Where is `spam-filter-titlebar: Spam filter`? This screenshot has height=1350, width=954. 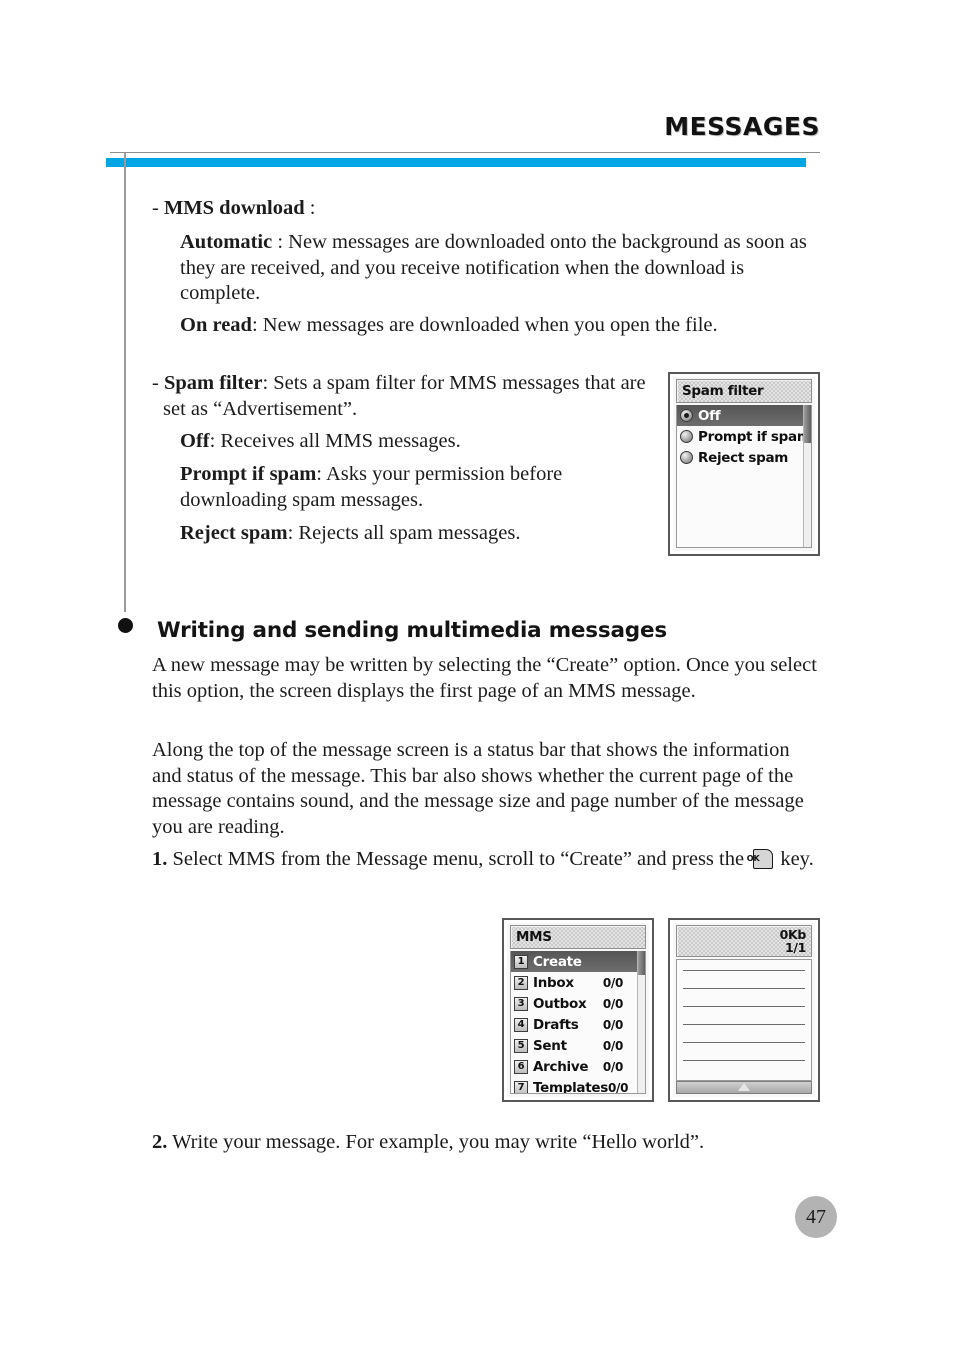 spam-filter-titlebar: Spam filter is located at coordinates (744, 391).